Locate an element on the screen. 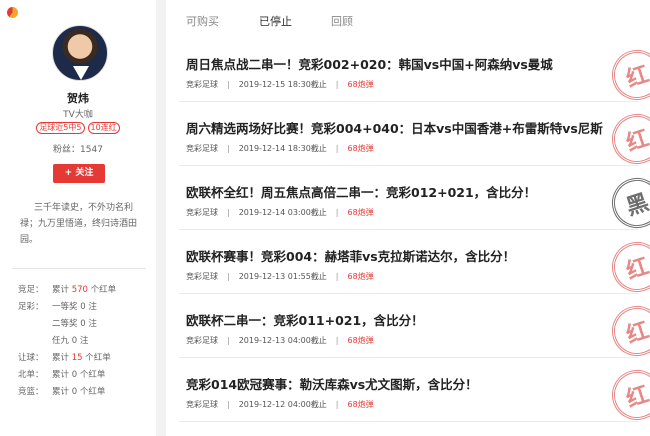  stat-key: 北单： is located at coordinates (31, 375).